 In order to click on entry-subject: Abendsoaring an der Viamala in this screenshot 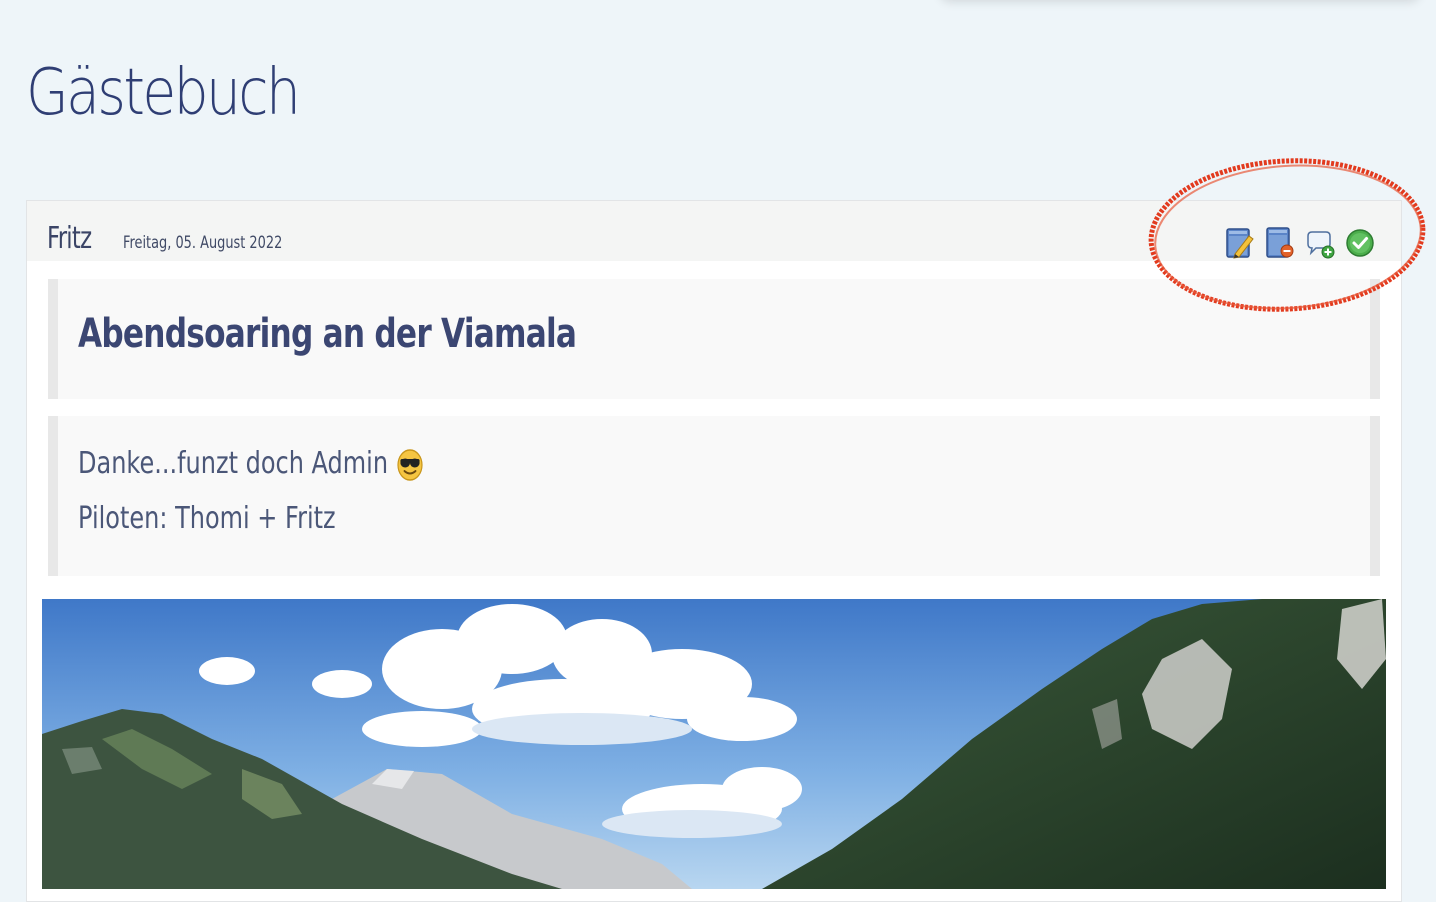, I will do `click(327, 334)`.